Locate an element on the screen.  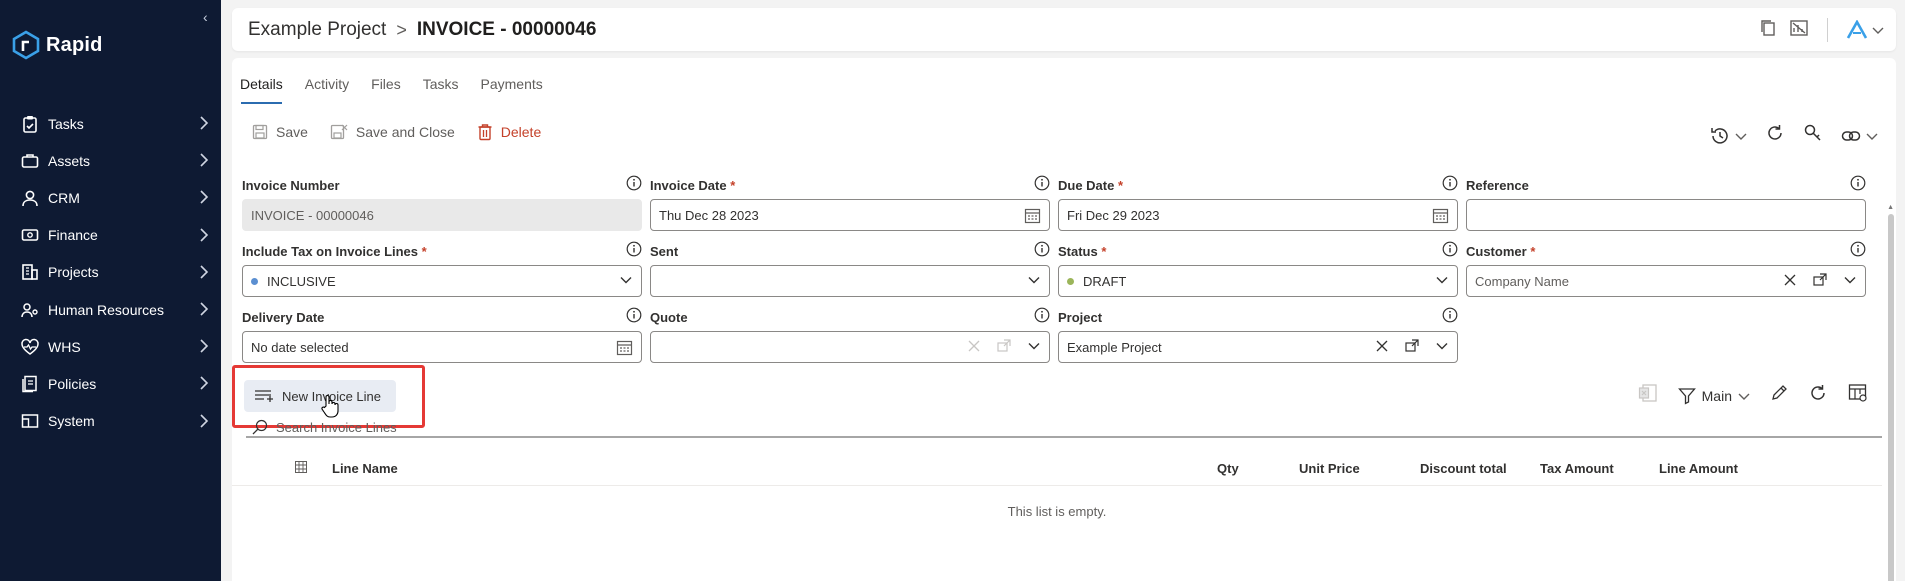
sidebar-item-whs: WHS is located at coordinates (110, 346).